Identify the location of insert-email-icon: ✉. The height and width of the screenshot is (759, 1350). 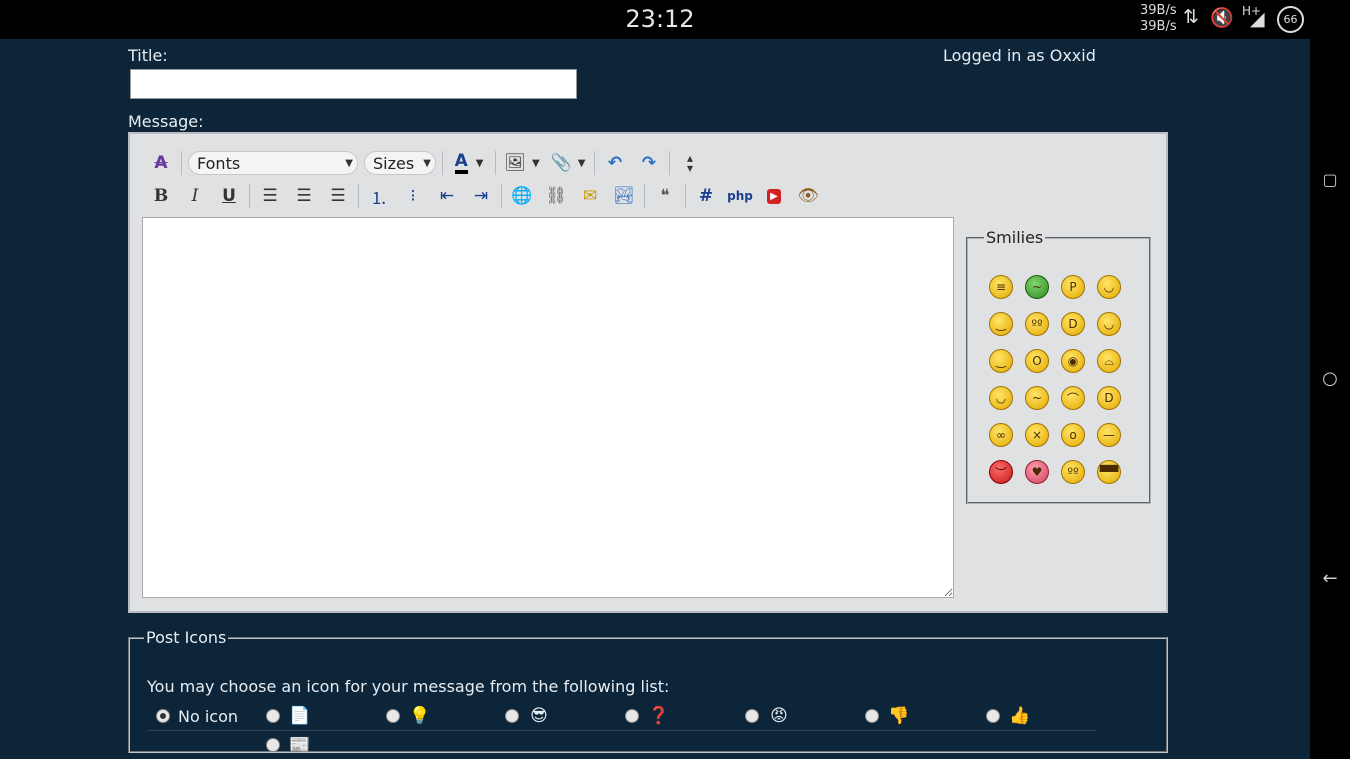
(590, 196).